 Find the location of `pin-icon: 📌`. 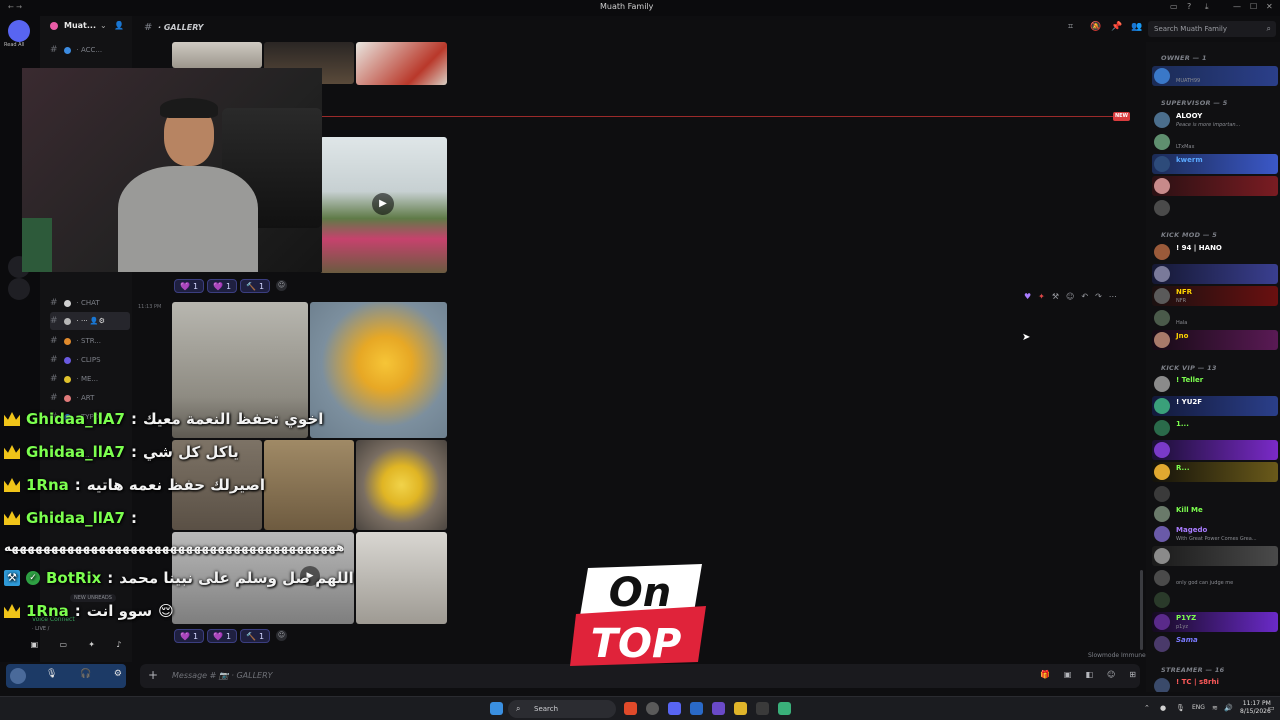

pin-icon: 📌 is located at coordinates (1116, 27).